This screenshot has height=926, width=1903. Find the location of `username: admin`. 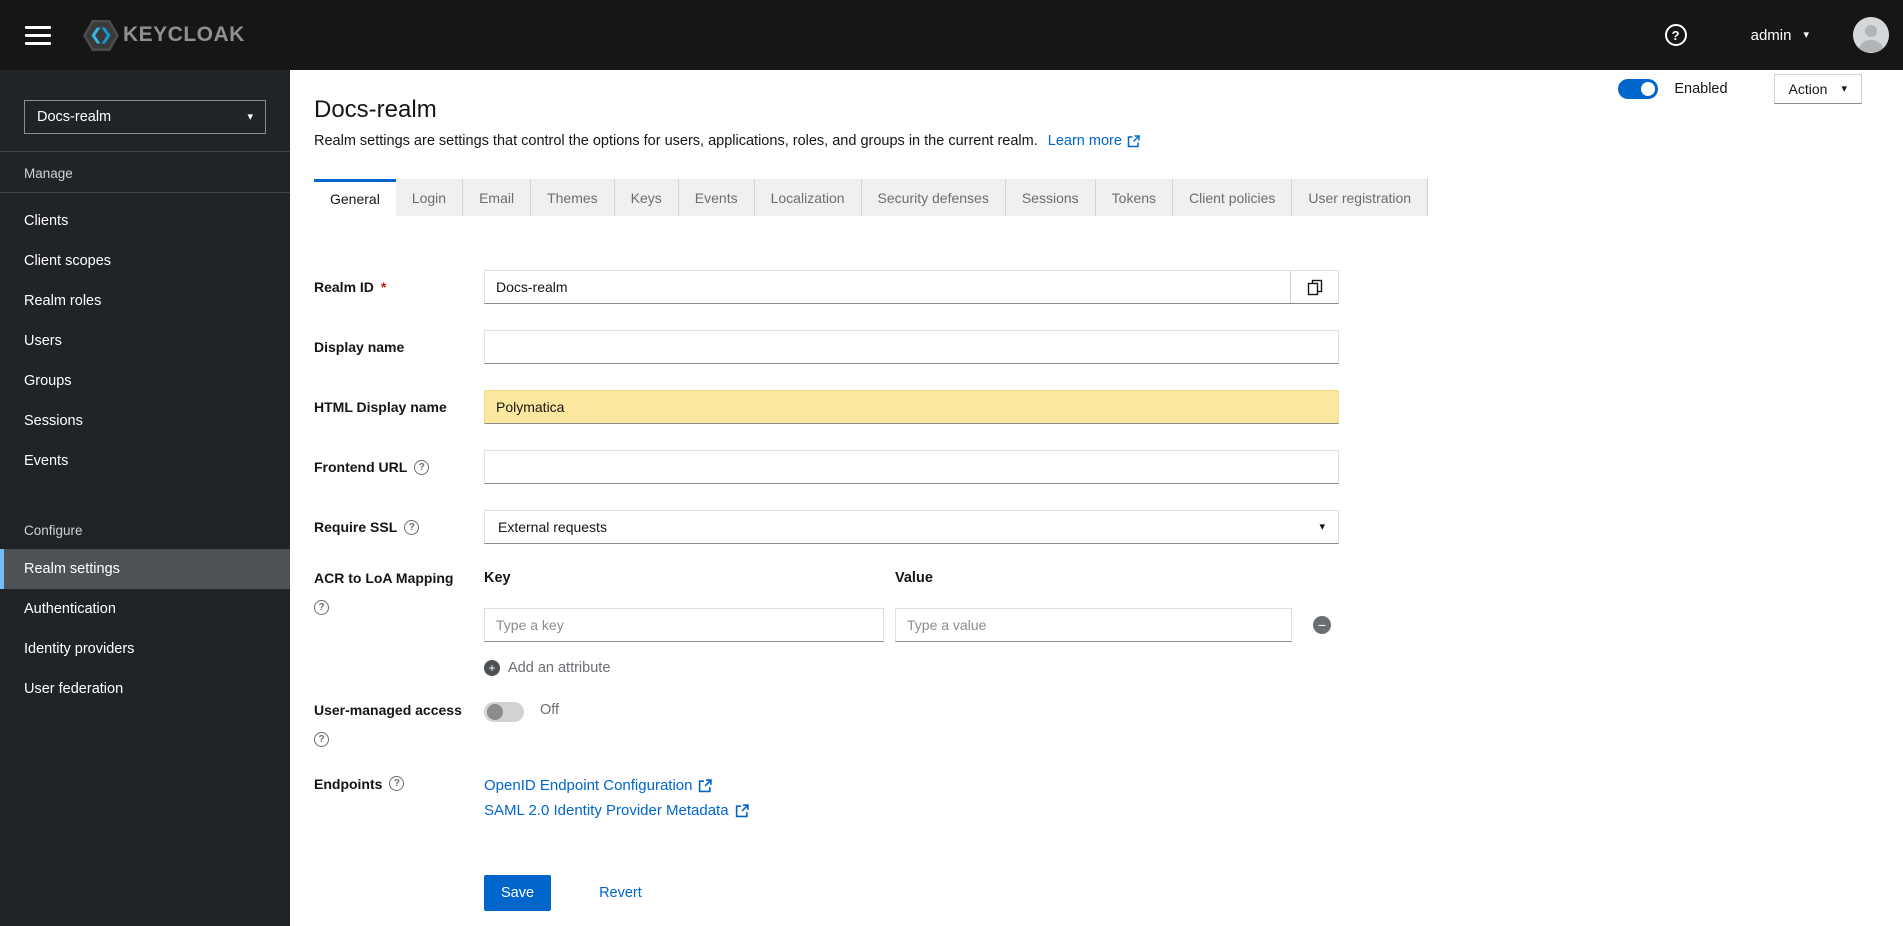

username: admin is located at coordinates (1771, 35).